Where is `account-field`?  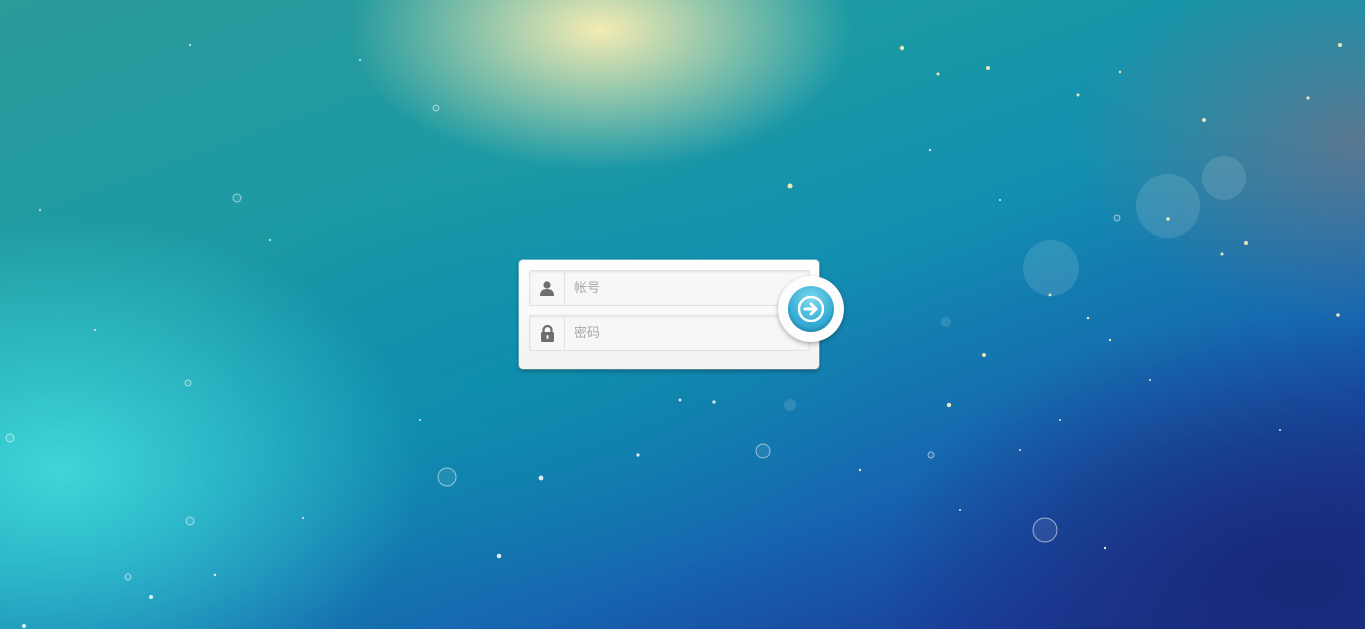
account-field is located at coordinates (669, 288).